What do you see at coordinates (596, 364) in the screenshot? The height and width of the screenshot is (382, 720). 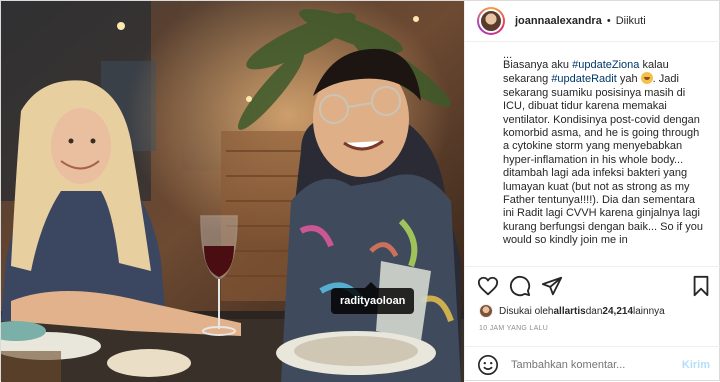 I see `comment-input` at bounding box center [596, 364].